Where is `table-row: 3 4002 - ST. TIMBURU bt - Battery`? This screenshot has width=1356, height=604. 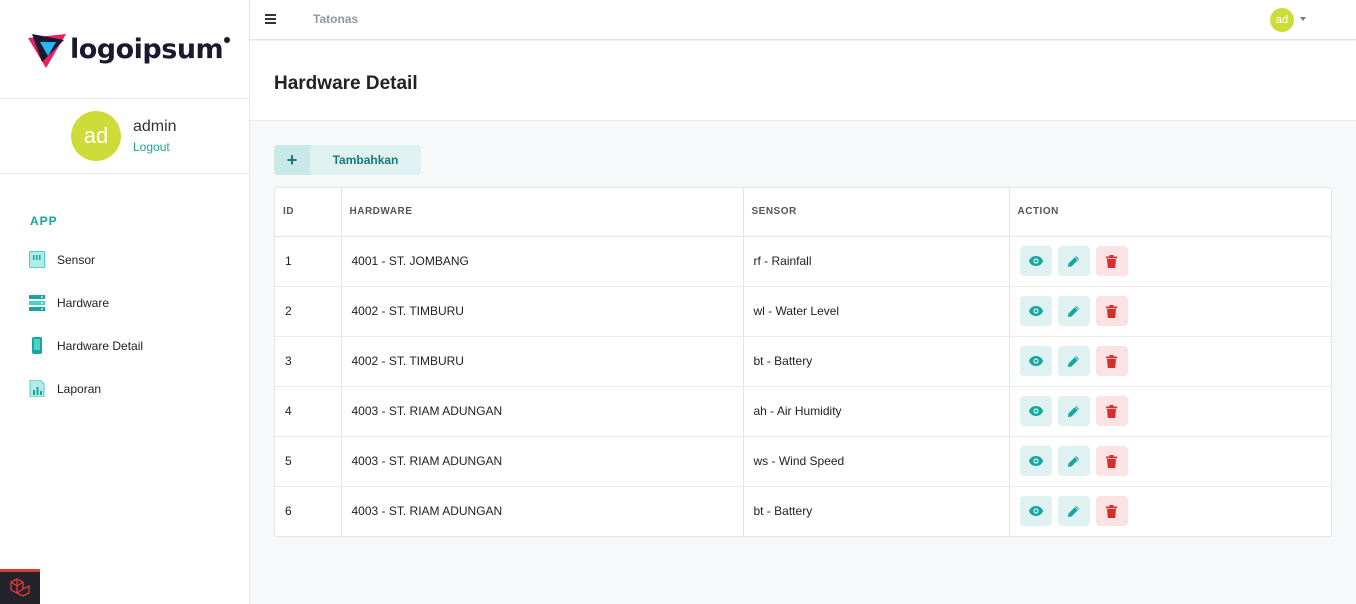 table-row: 3 4002 - ST. TIMBURU bt - Battery is located at coordinates (803, 361).